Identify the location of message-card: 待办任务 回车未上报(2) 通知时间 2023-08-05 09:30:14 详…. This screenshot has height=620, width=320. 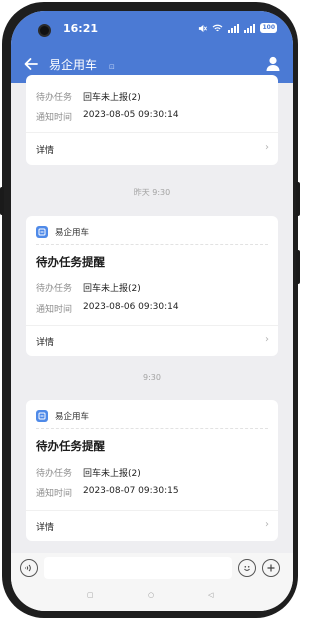
(152, 120).